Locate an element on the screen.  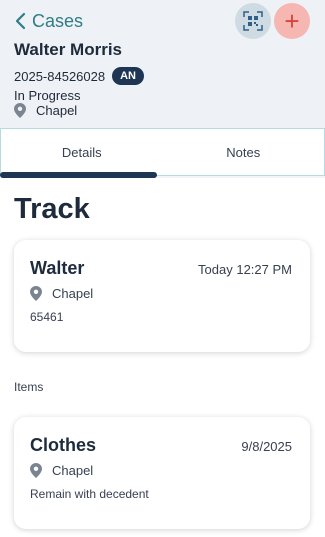
chevron-left-icon is located at coordinates (20, 21).